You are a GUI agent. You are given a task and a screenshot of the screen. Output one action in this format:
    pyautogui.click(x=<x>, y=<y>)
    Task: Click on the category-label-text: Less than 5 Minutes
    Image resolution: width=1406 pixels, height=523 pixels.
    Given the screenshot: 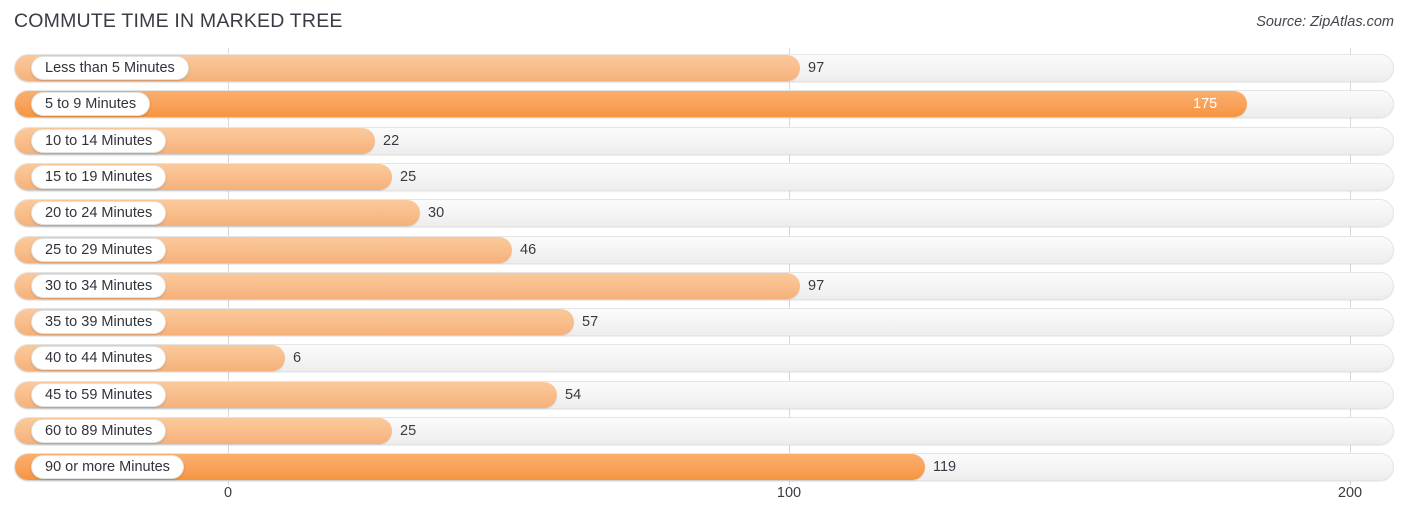 What is the action you would take?
    pyautogui.click(x=110, y=68)
    